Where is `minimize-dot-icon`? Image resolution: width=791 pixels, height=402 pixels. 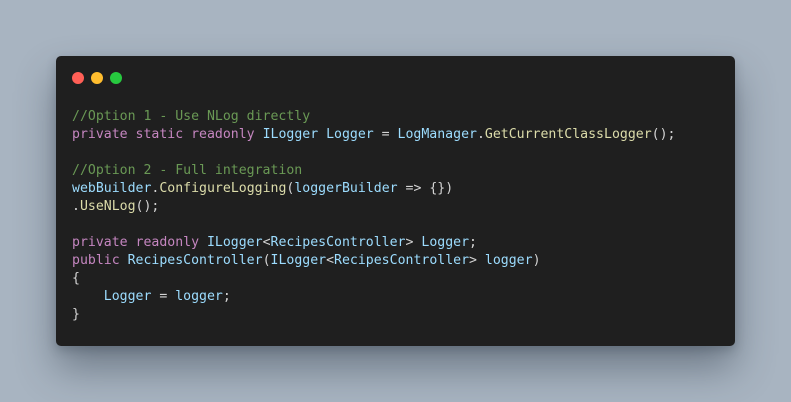
minimize-dot-icon is located at coordinates (97, 78).